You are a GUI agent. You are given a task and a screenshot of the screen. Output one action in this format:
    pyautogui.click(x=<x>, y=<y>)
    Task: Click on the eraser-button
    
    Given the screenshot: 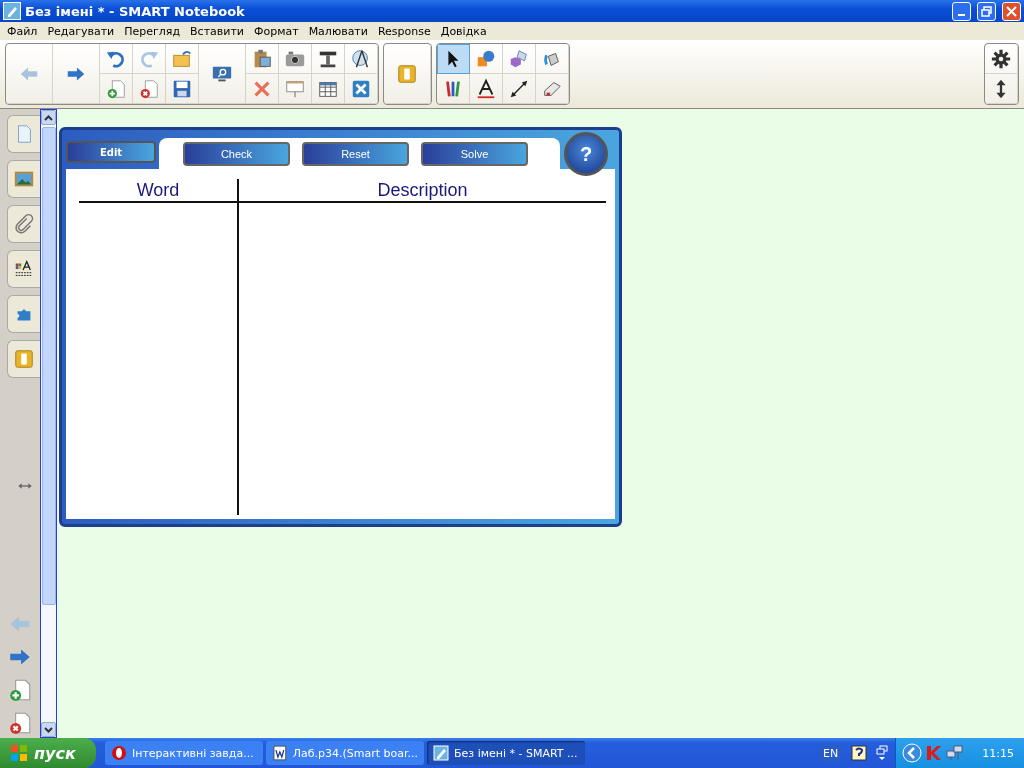 What is the action you would take?
    pyautogui.click(x=552, y=89)
    